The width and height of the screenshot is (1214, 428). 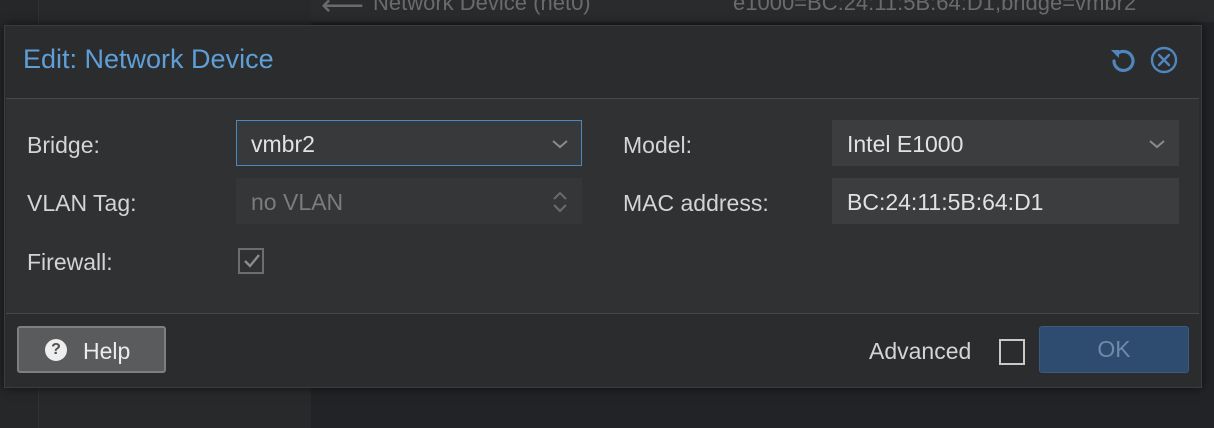 What do you see at coordinates (920, 351) in the screenshot?
I see `advanced-label: Advanced` at bounding box center [920, 351].